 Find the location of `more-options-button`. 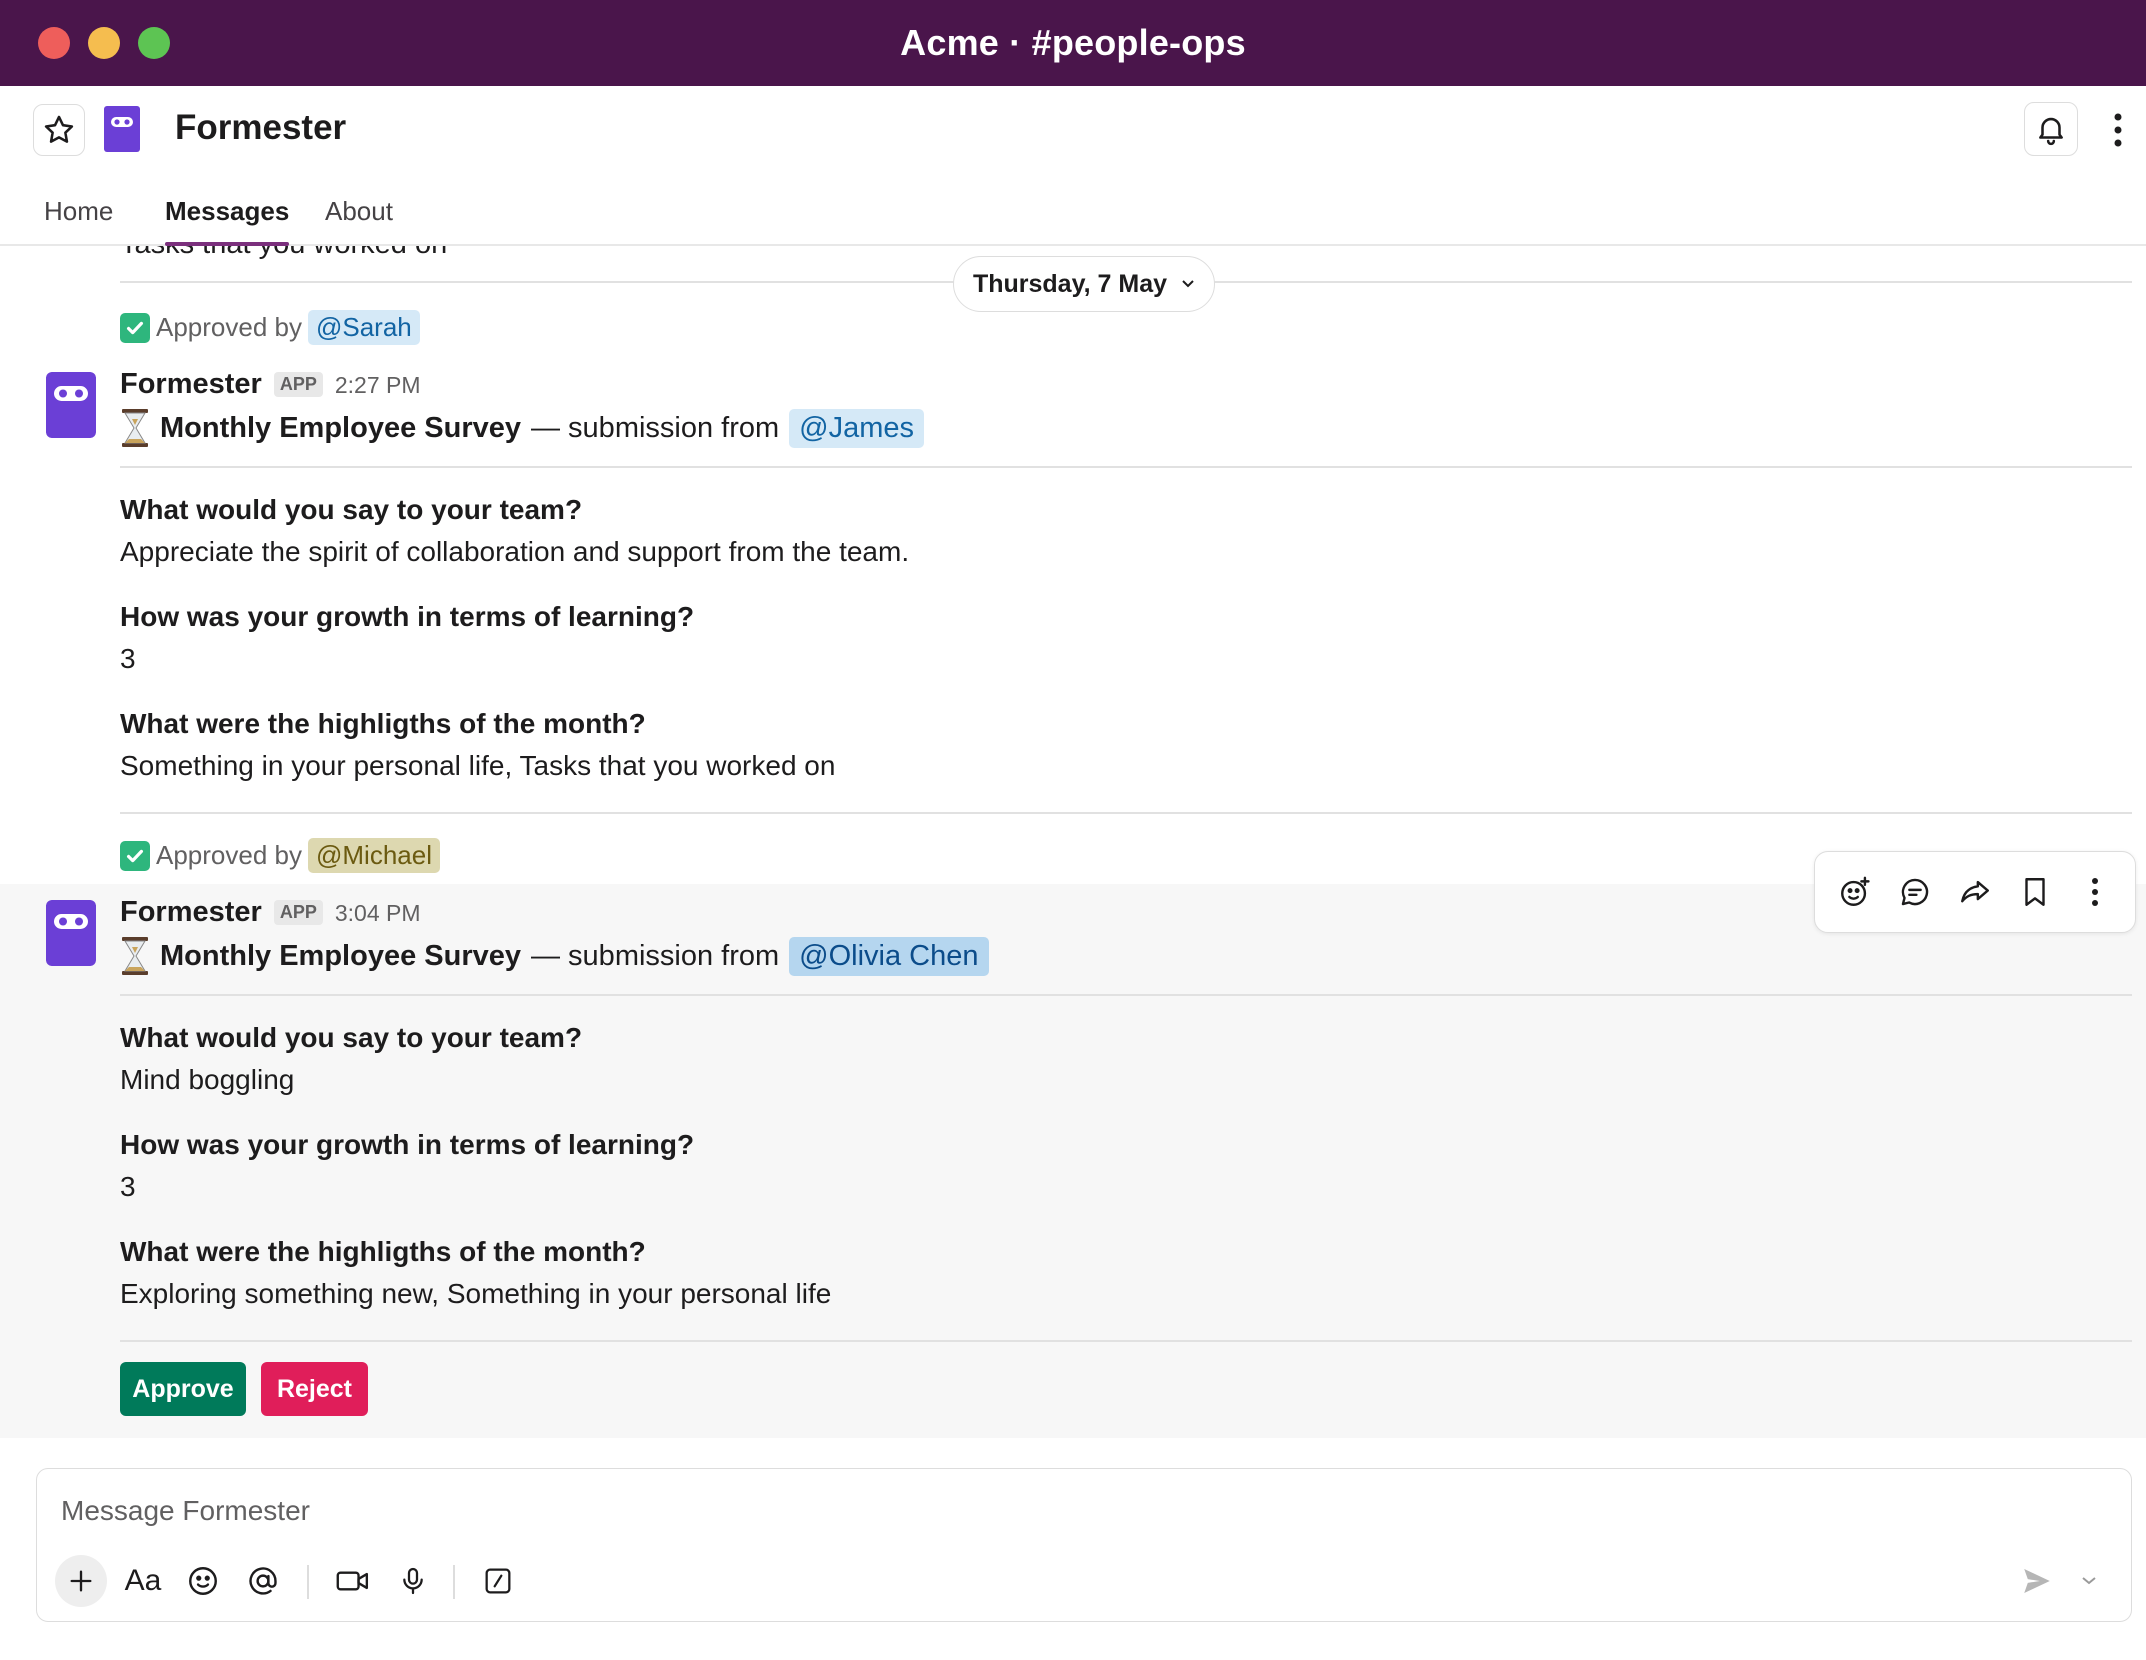

more-options-button is located at coordinates (2118, 130).